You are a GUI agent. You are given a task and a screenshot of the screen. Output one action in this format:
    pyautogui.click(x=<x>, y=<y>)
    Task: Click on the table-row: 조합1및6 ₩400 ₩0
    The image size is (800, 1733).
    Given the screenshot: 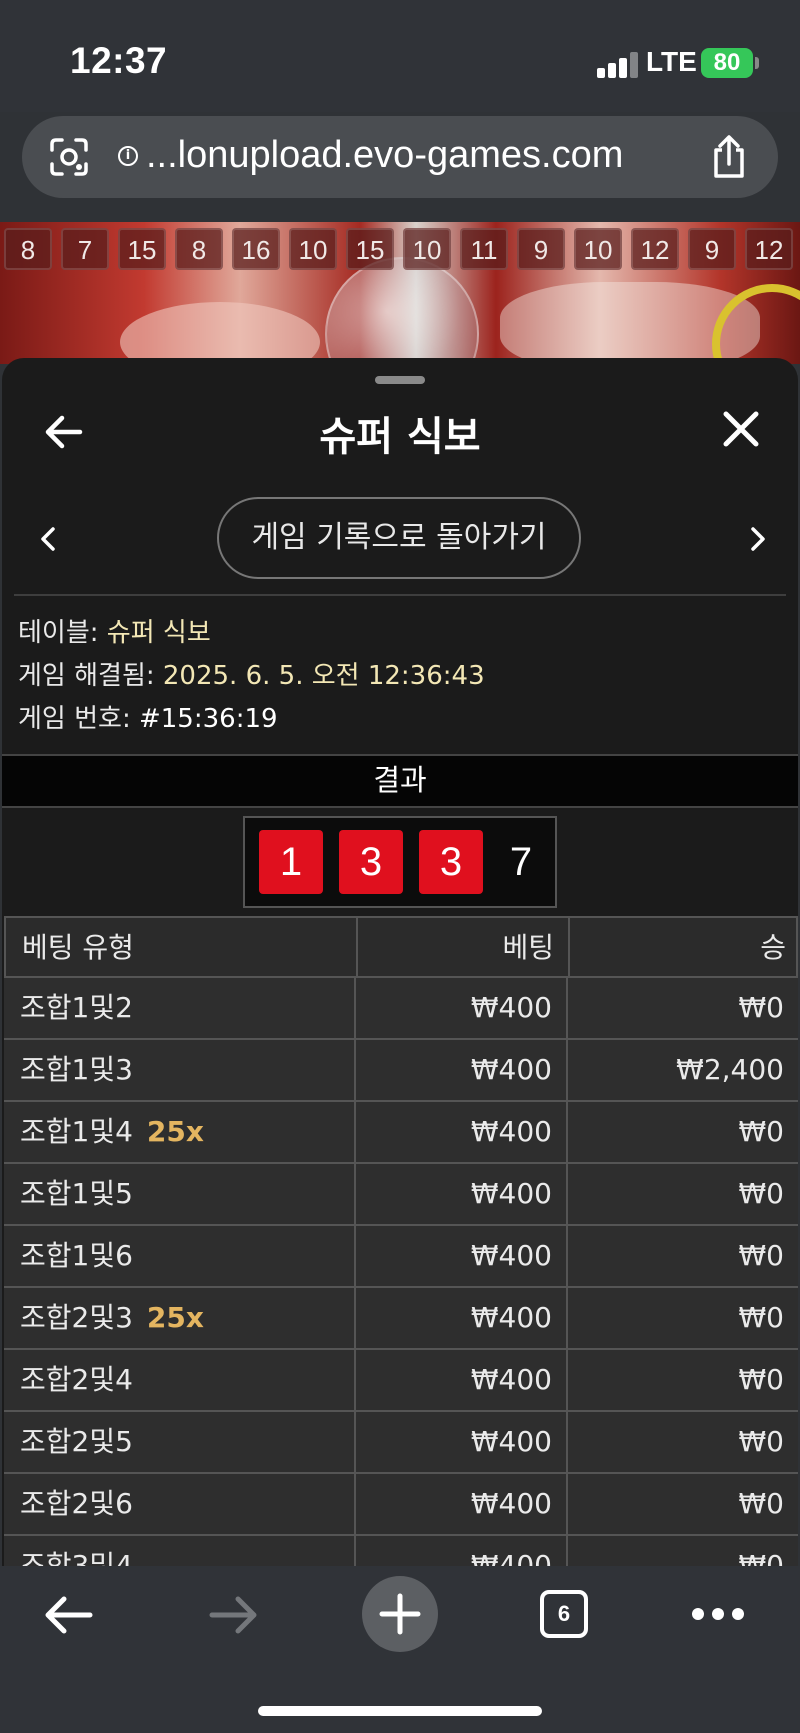 What is the action you would take?
    pyautogui.click(x=401, y=1257)
    